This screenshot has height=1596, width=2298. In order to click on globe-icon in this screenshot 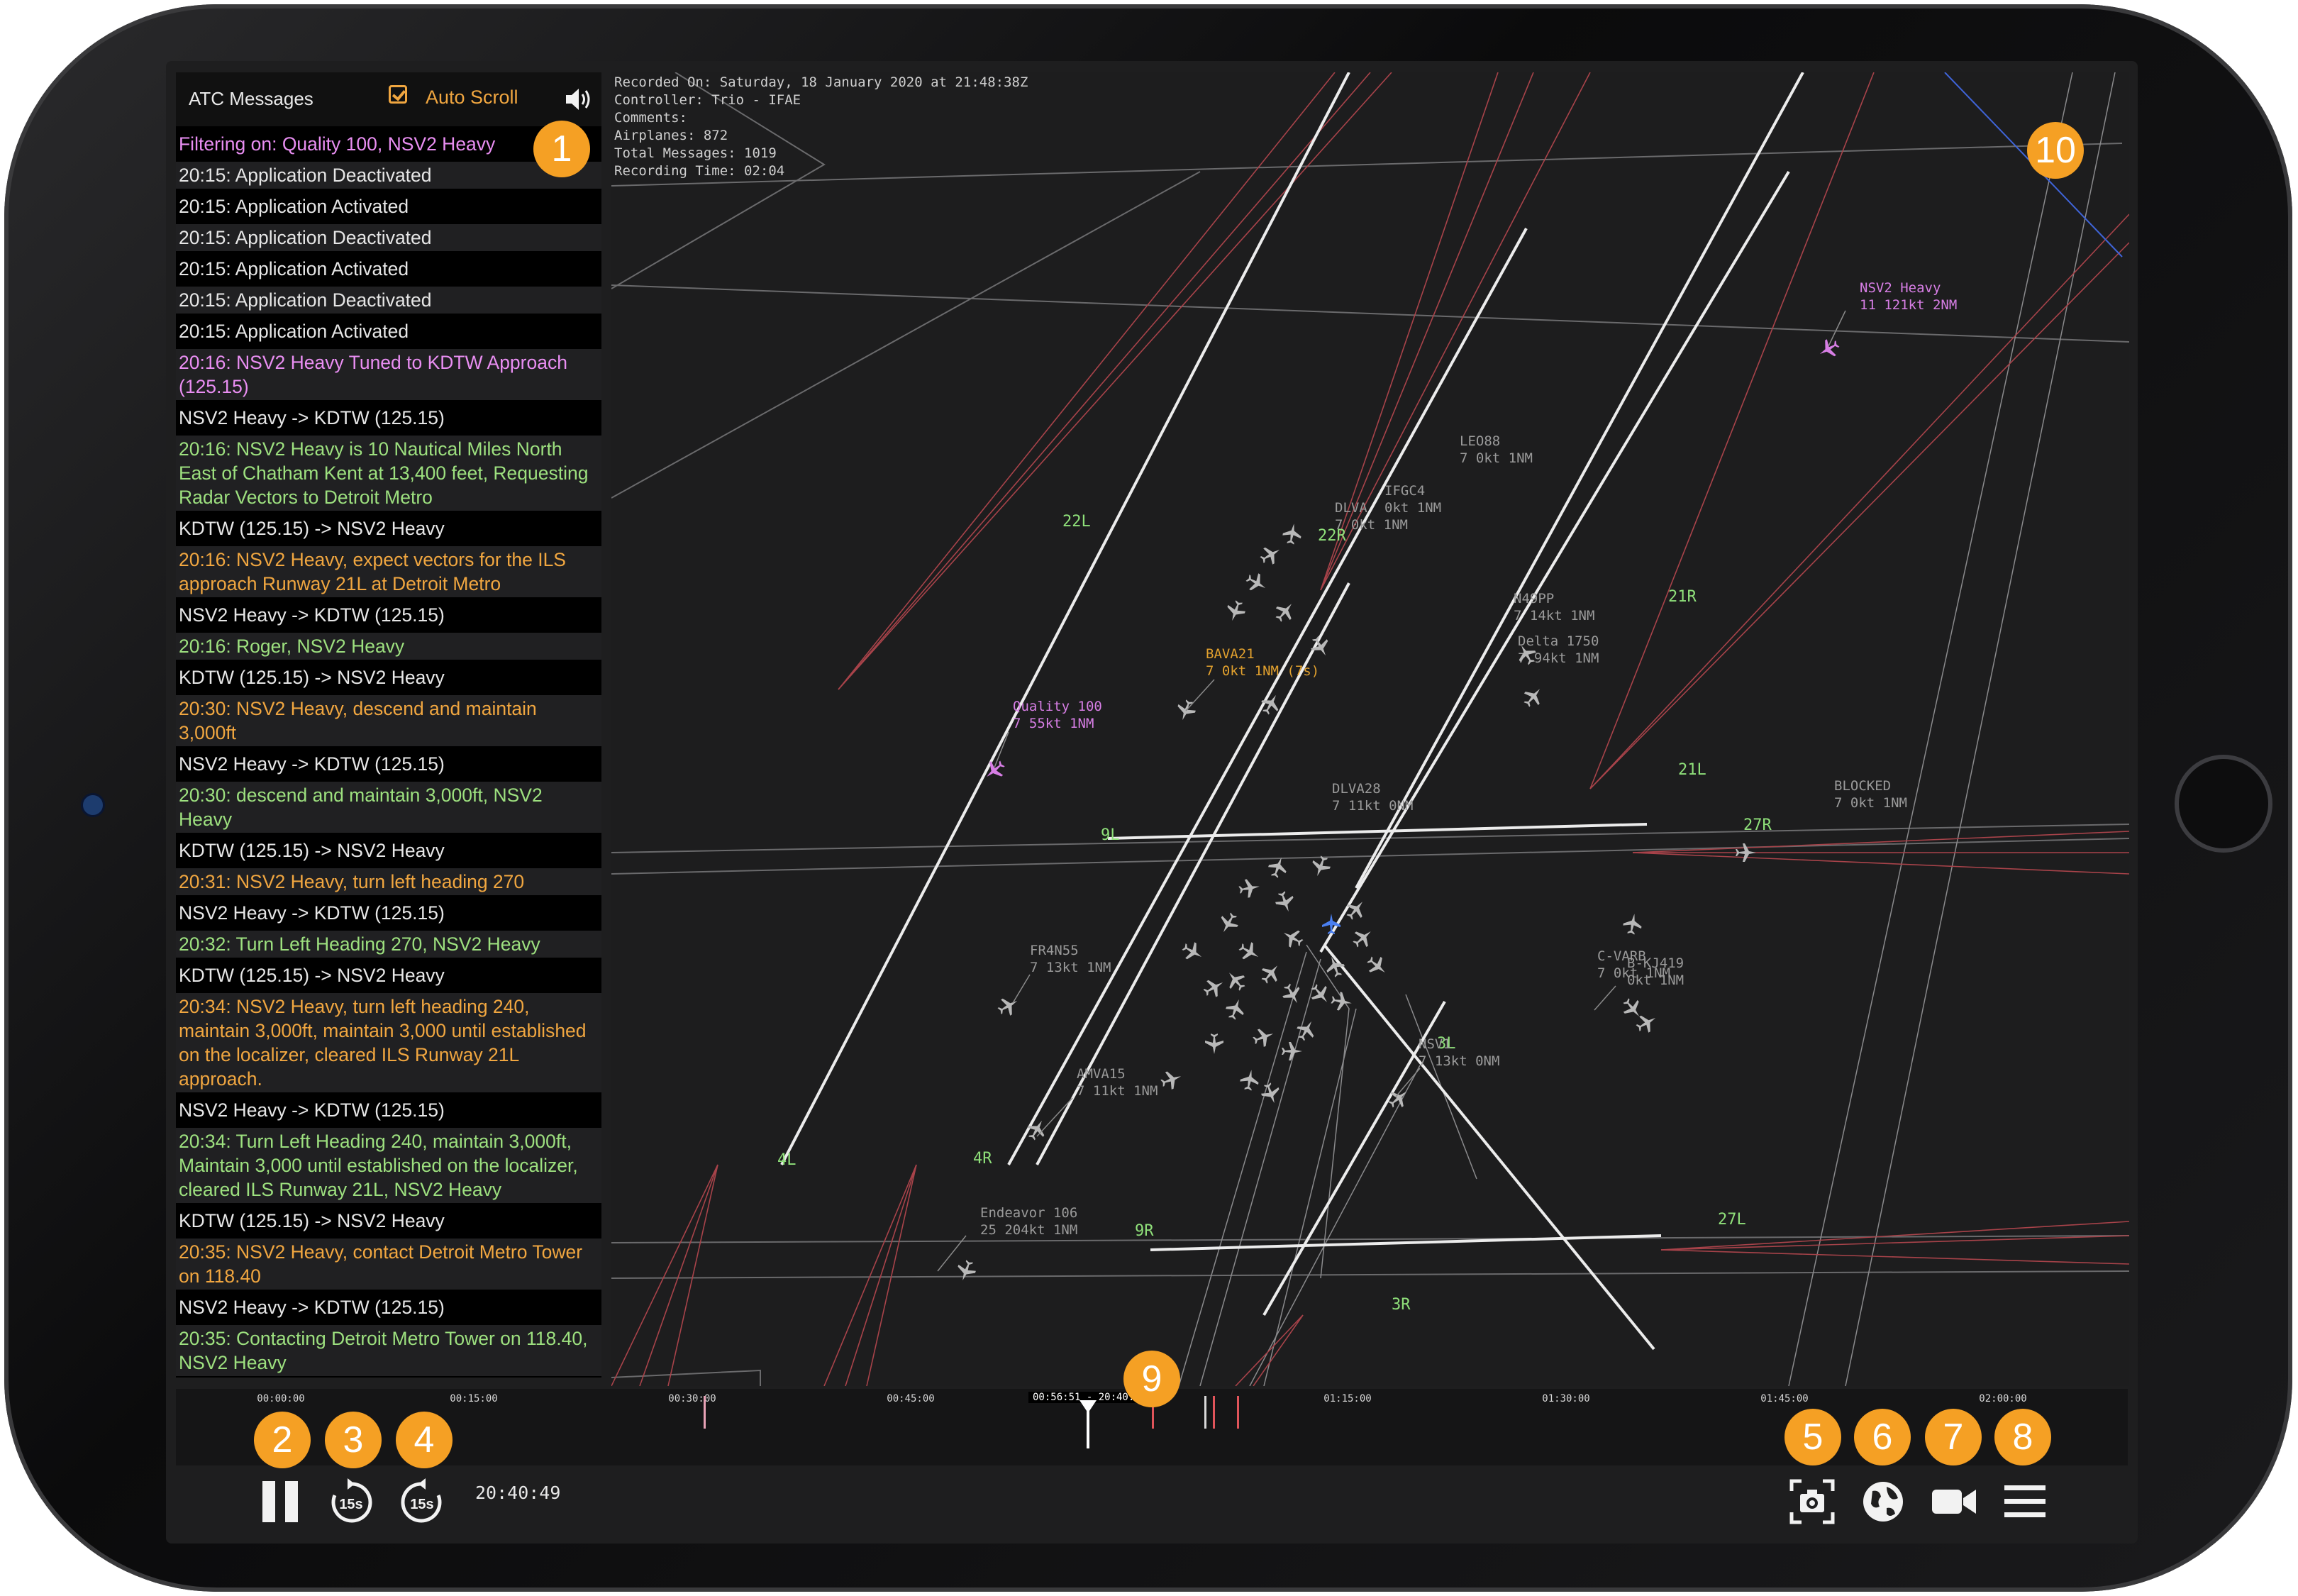, I will do `click(1883, 1502)`.